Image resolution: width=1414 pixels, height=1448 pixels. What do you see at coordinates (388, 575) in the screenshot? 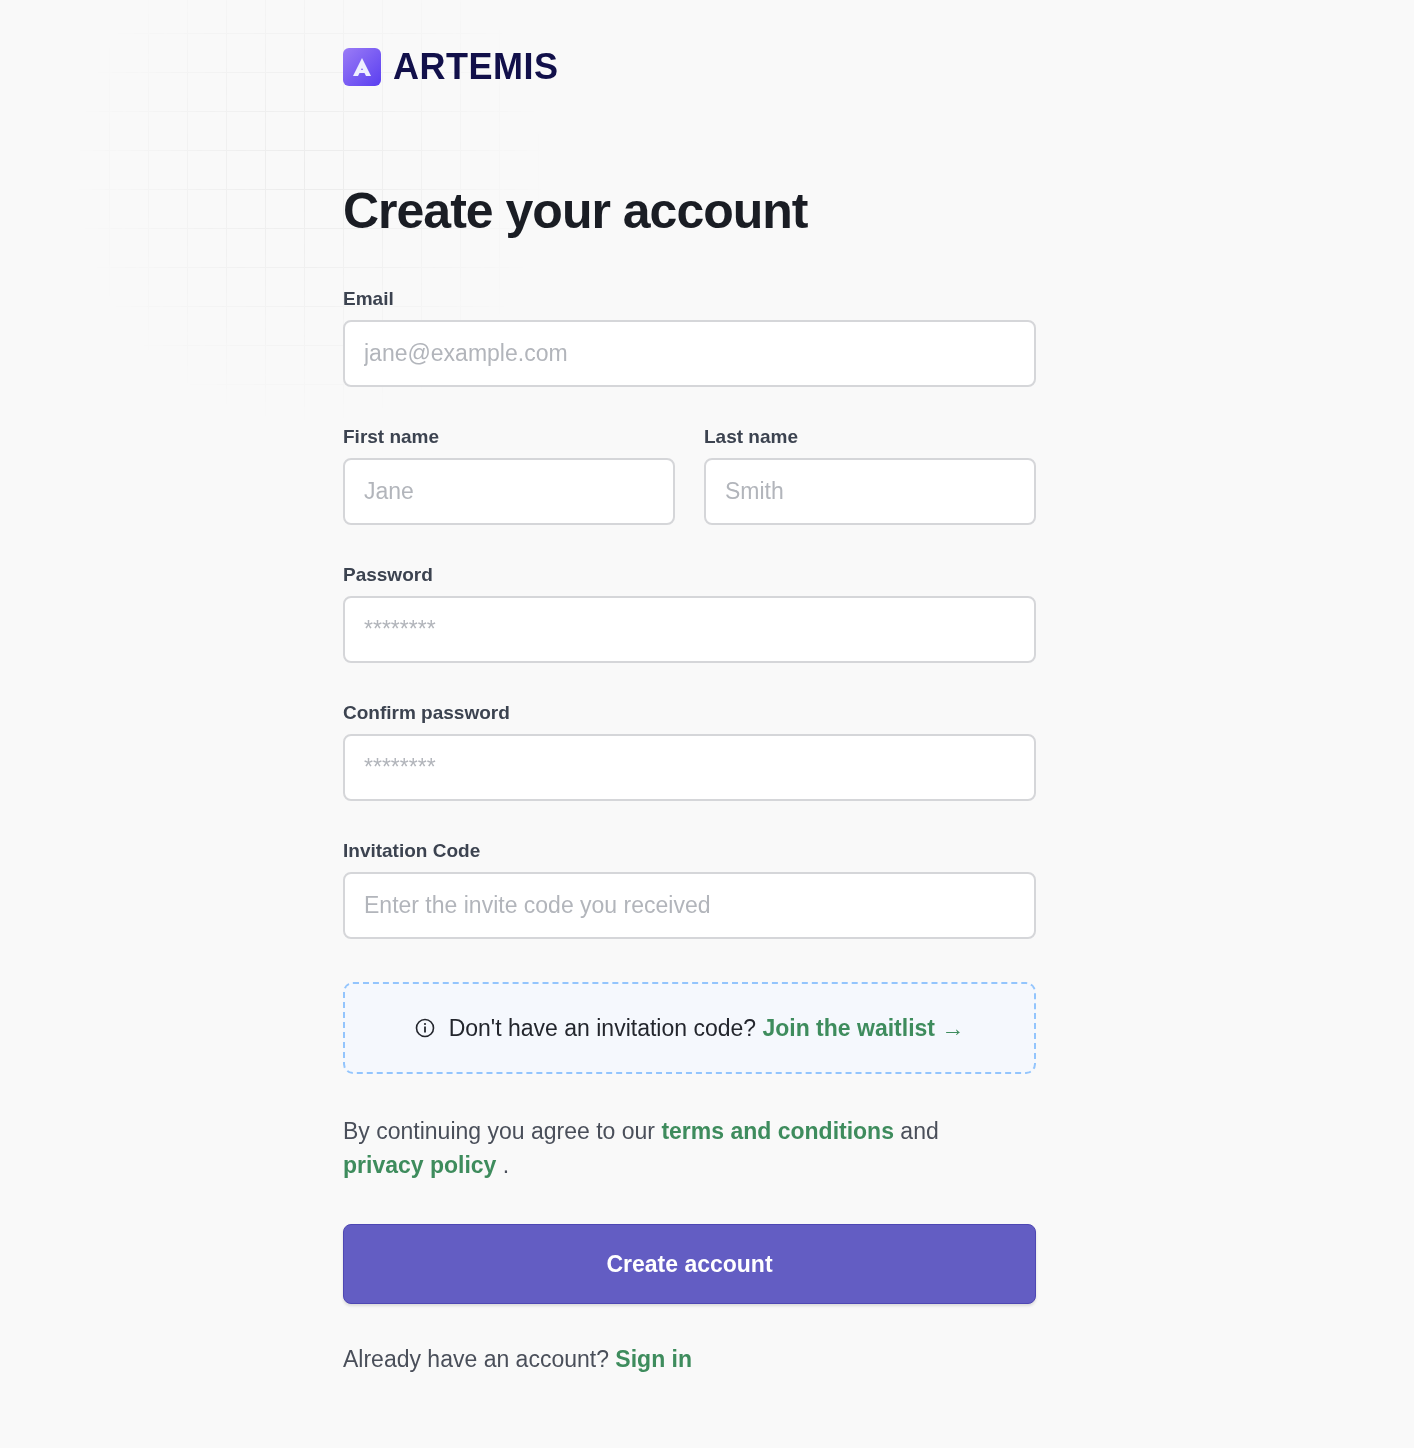
I see `field-label: Password` at bounding box center [388, 575].